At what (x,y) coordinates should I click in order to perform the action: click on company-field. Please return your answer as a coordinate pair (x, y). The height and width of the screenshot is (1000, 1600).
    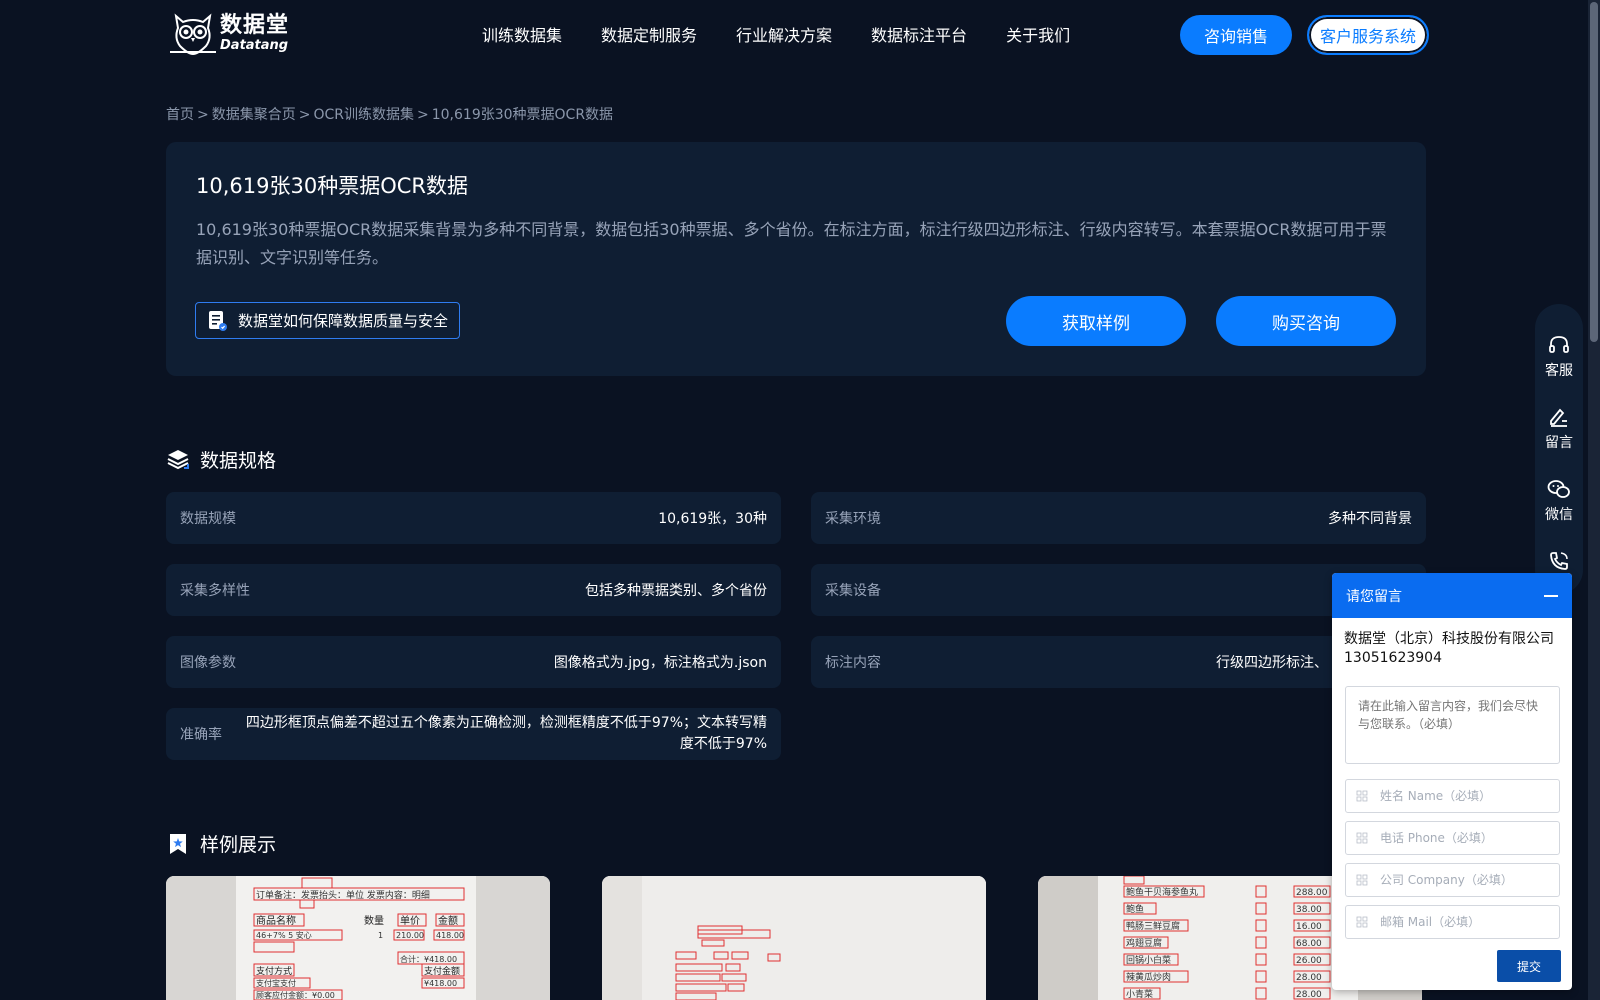
    Looking at the image, I should click on (1452, 880).